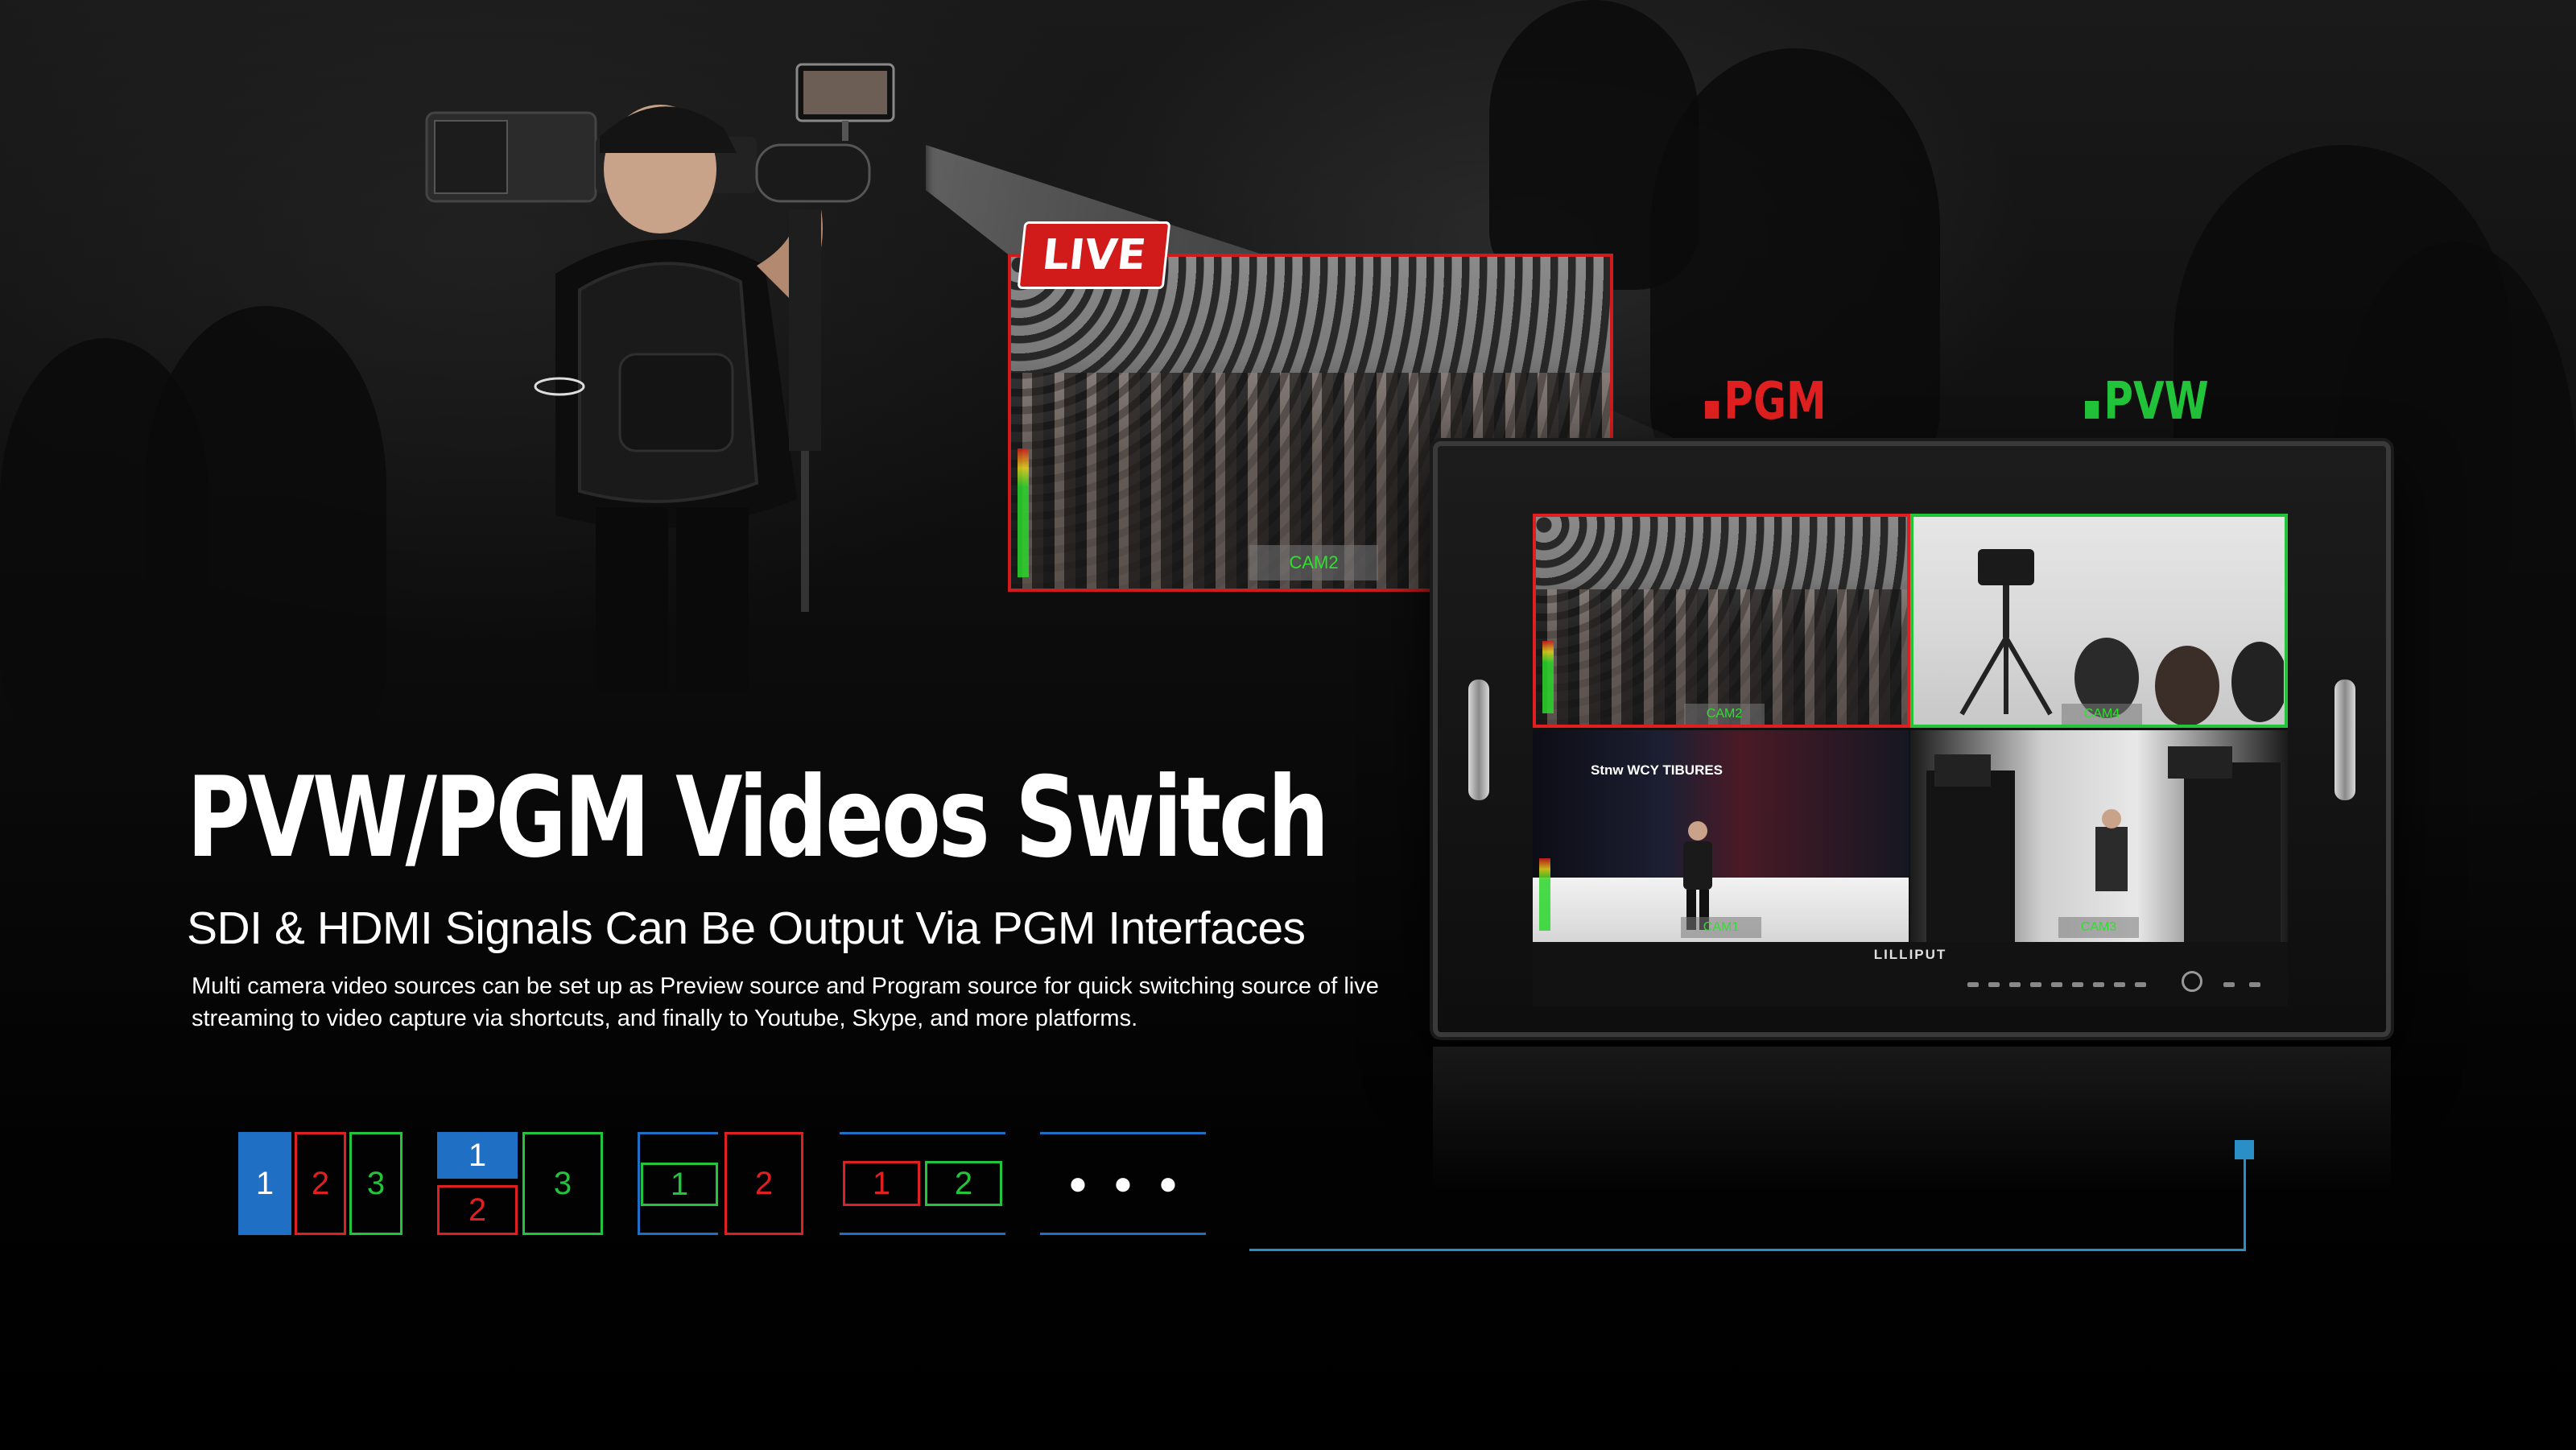 The width and height of the screenshot is (2576, 1450). I want to click on quad-camera-label: CAM3, so click(2098, 927).